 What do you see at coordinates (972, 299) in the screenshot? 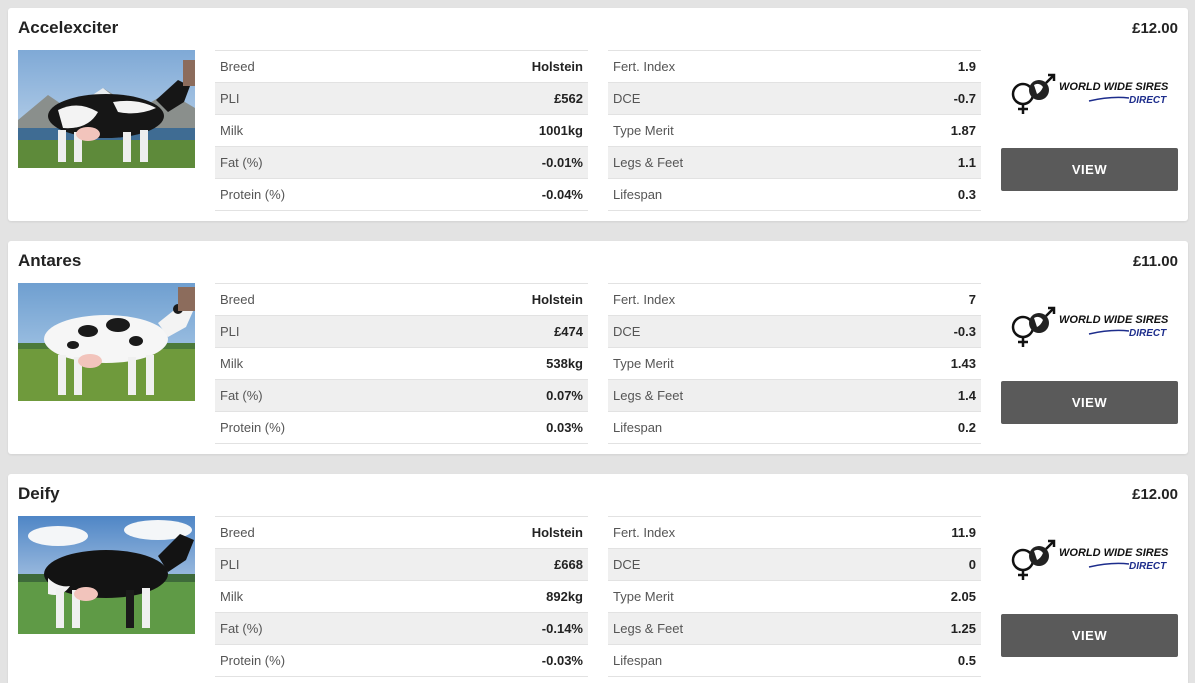
I see `stat-value: 7` at bounding box center [972, 299].